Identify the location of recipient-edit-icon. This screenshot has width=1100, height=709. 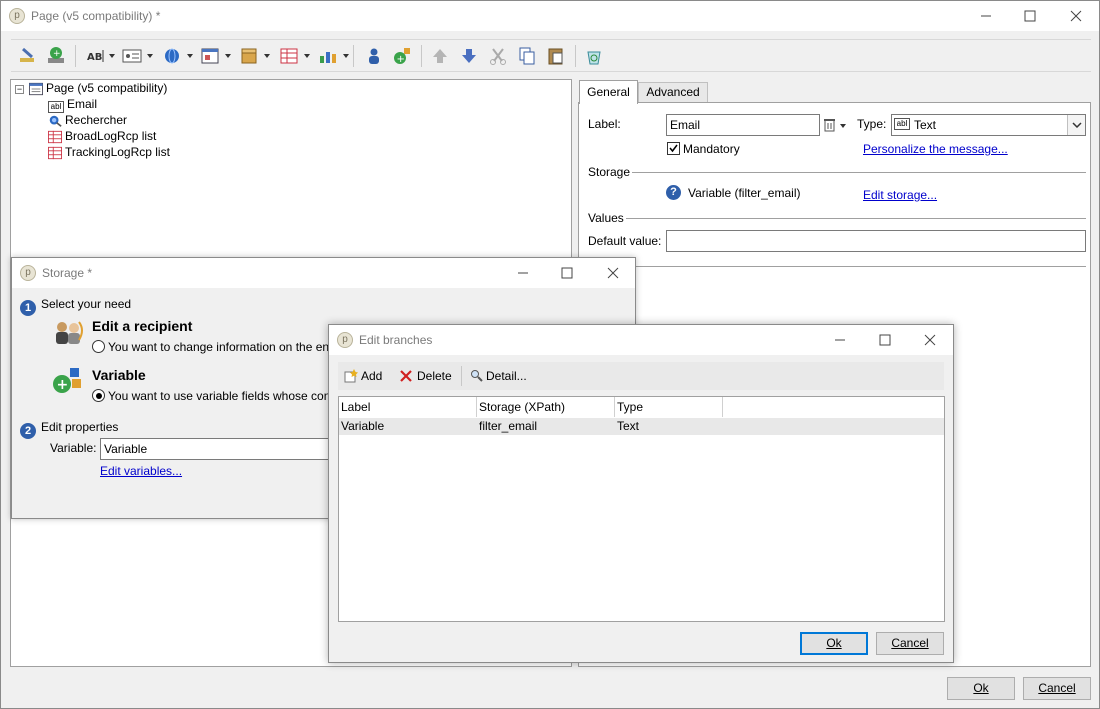
(69, 333).